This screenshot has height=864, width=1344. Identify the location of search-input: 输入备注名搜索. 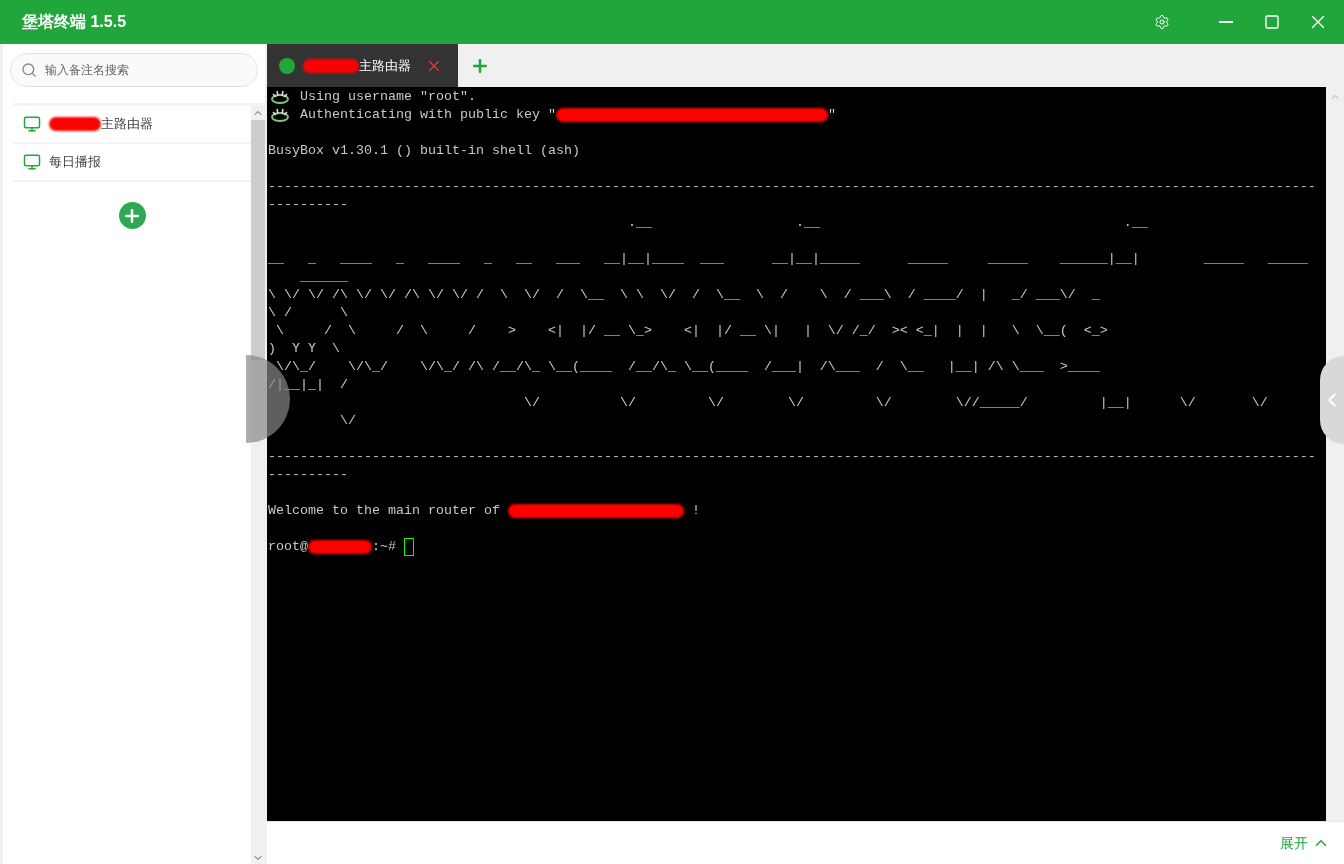
(146, 70).